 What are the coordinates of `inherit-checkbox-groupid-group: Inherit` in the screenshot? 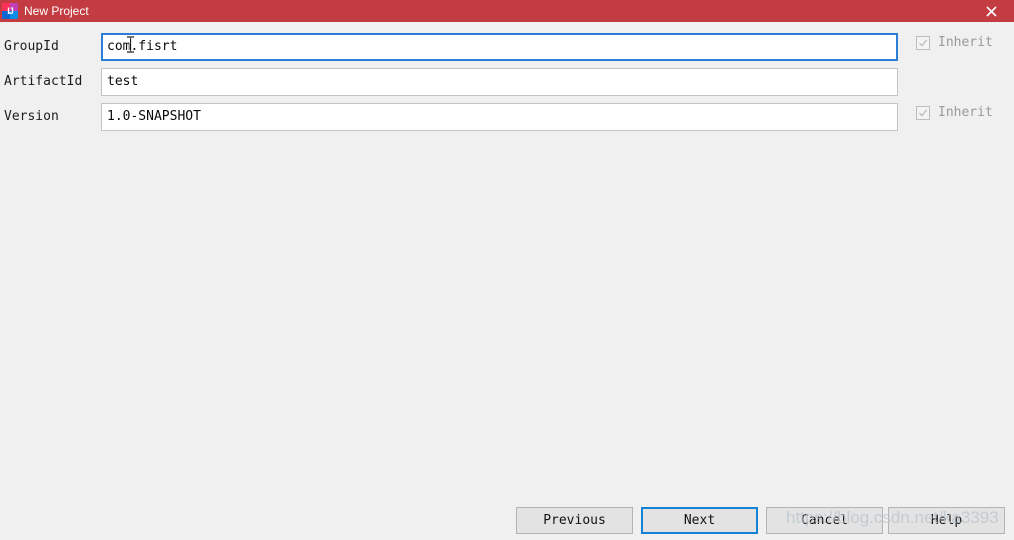 It's located at (954, 43).